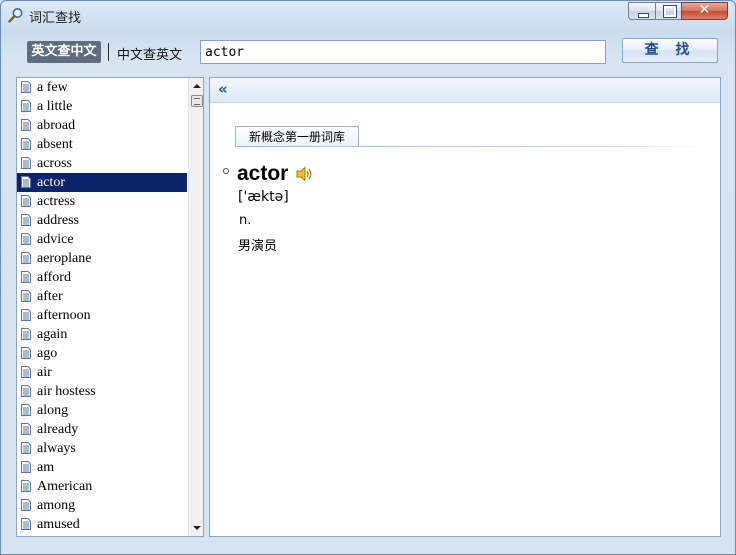 This screenshot has height=555, width=736. What do you see at coordinates (44, 372) in the screenshot?
I see `list-item-label: air` at bounding box center [44, 372].